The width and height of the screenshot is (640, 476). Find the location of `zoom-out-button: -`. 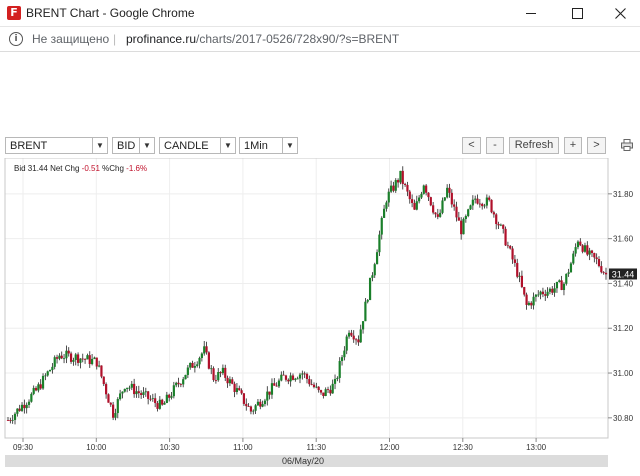

zoom-out-button: - is located at coordinates (495, 145).